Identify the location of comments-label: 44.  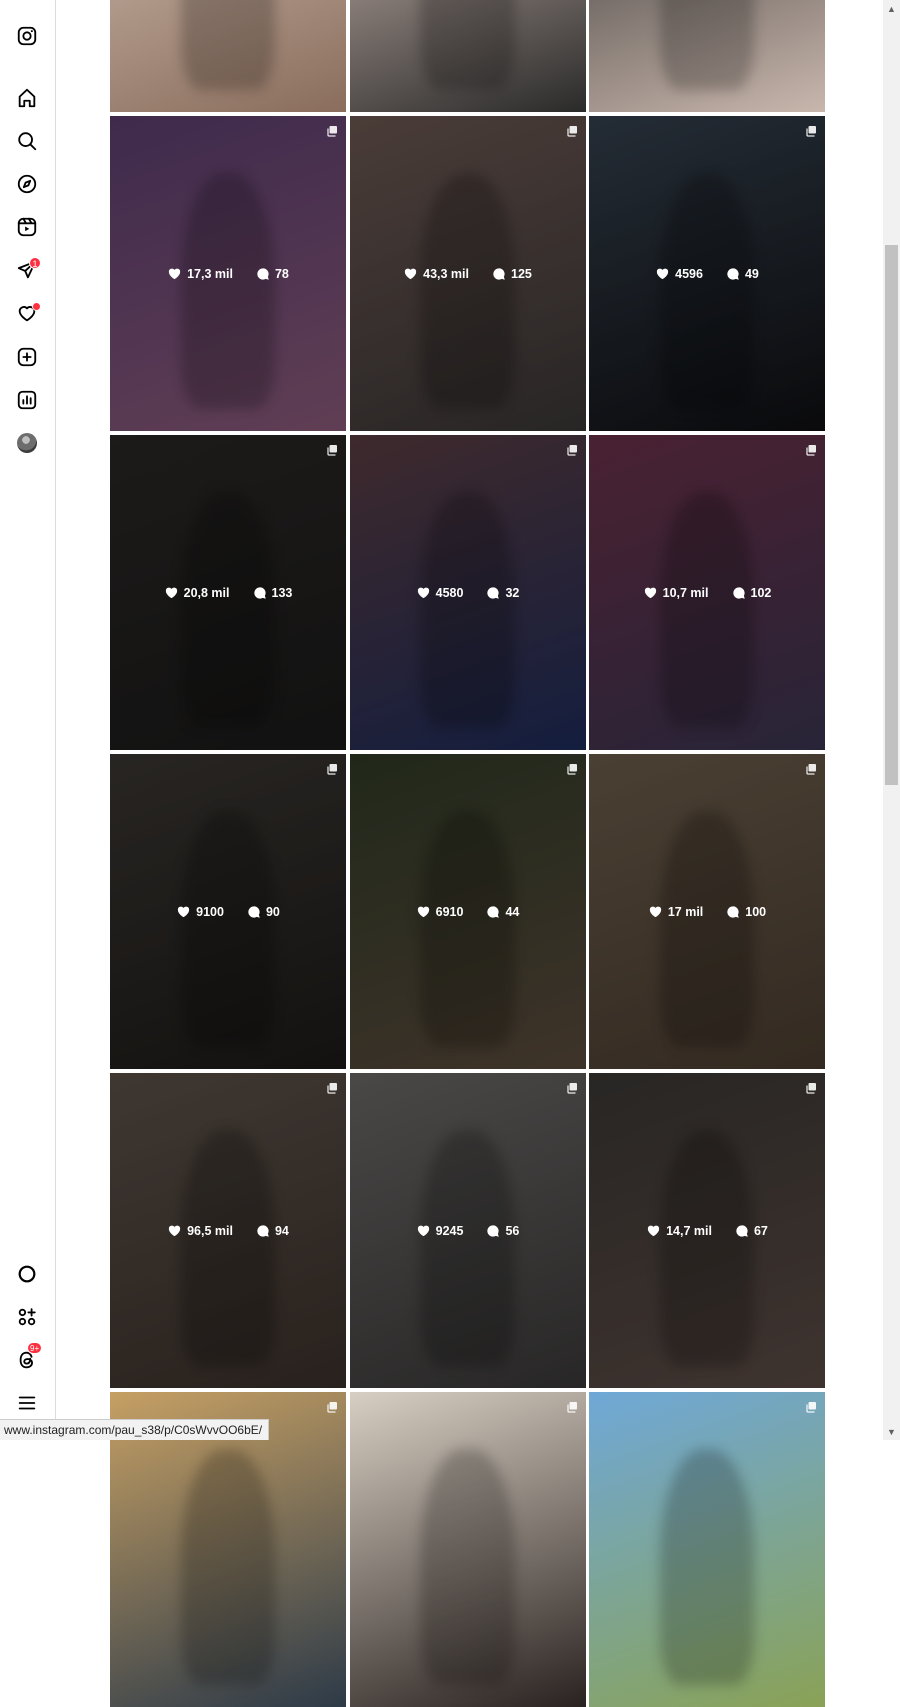
(512, 911).